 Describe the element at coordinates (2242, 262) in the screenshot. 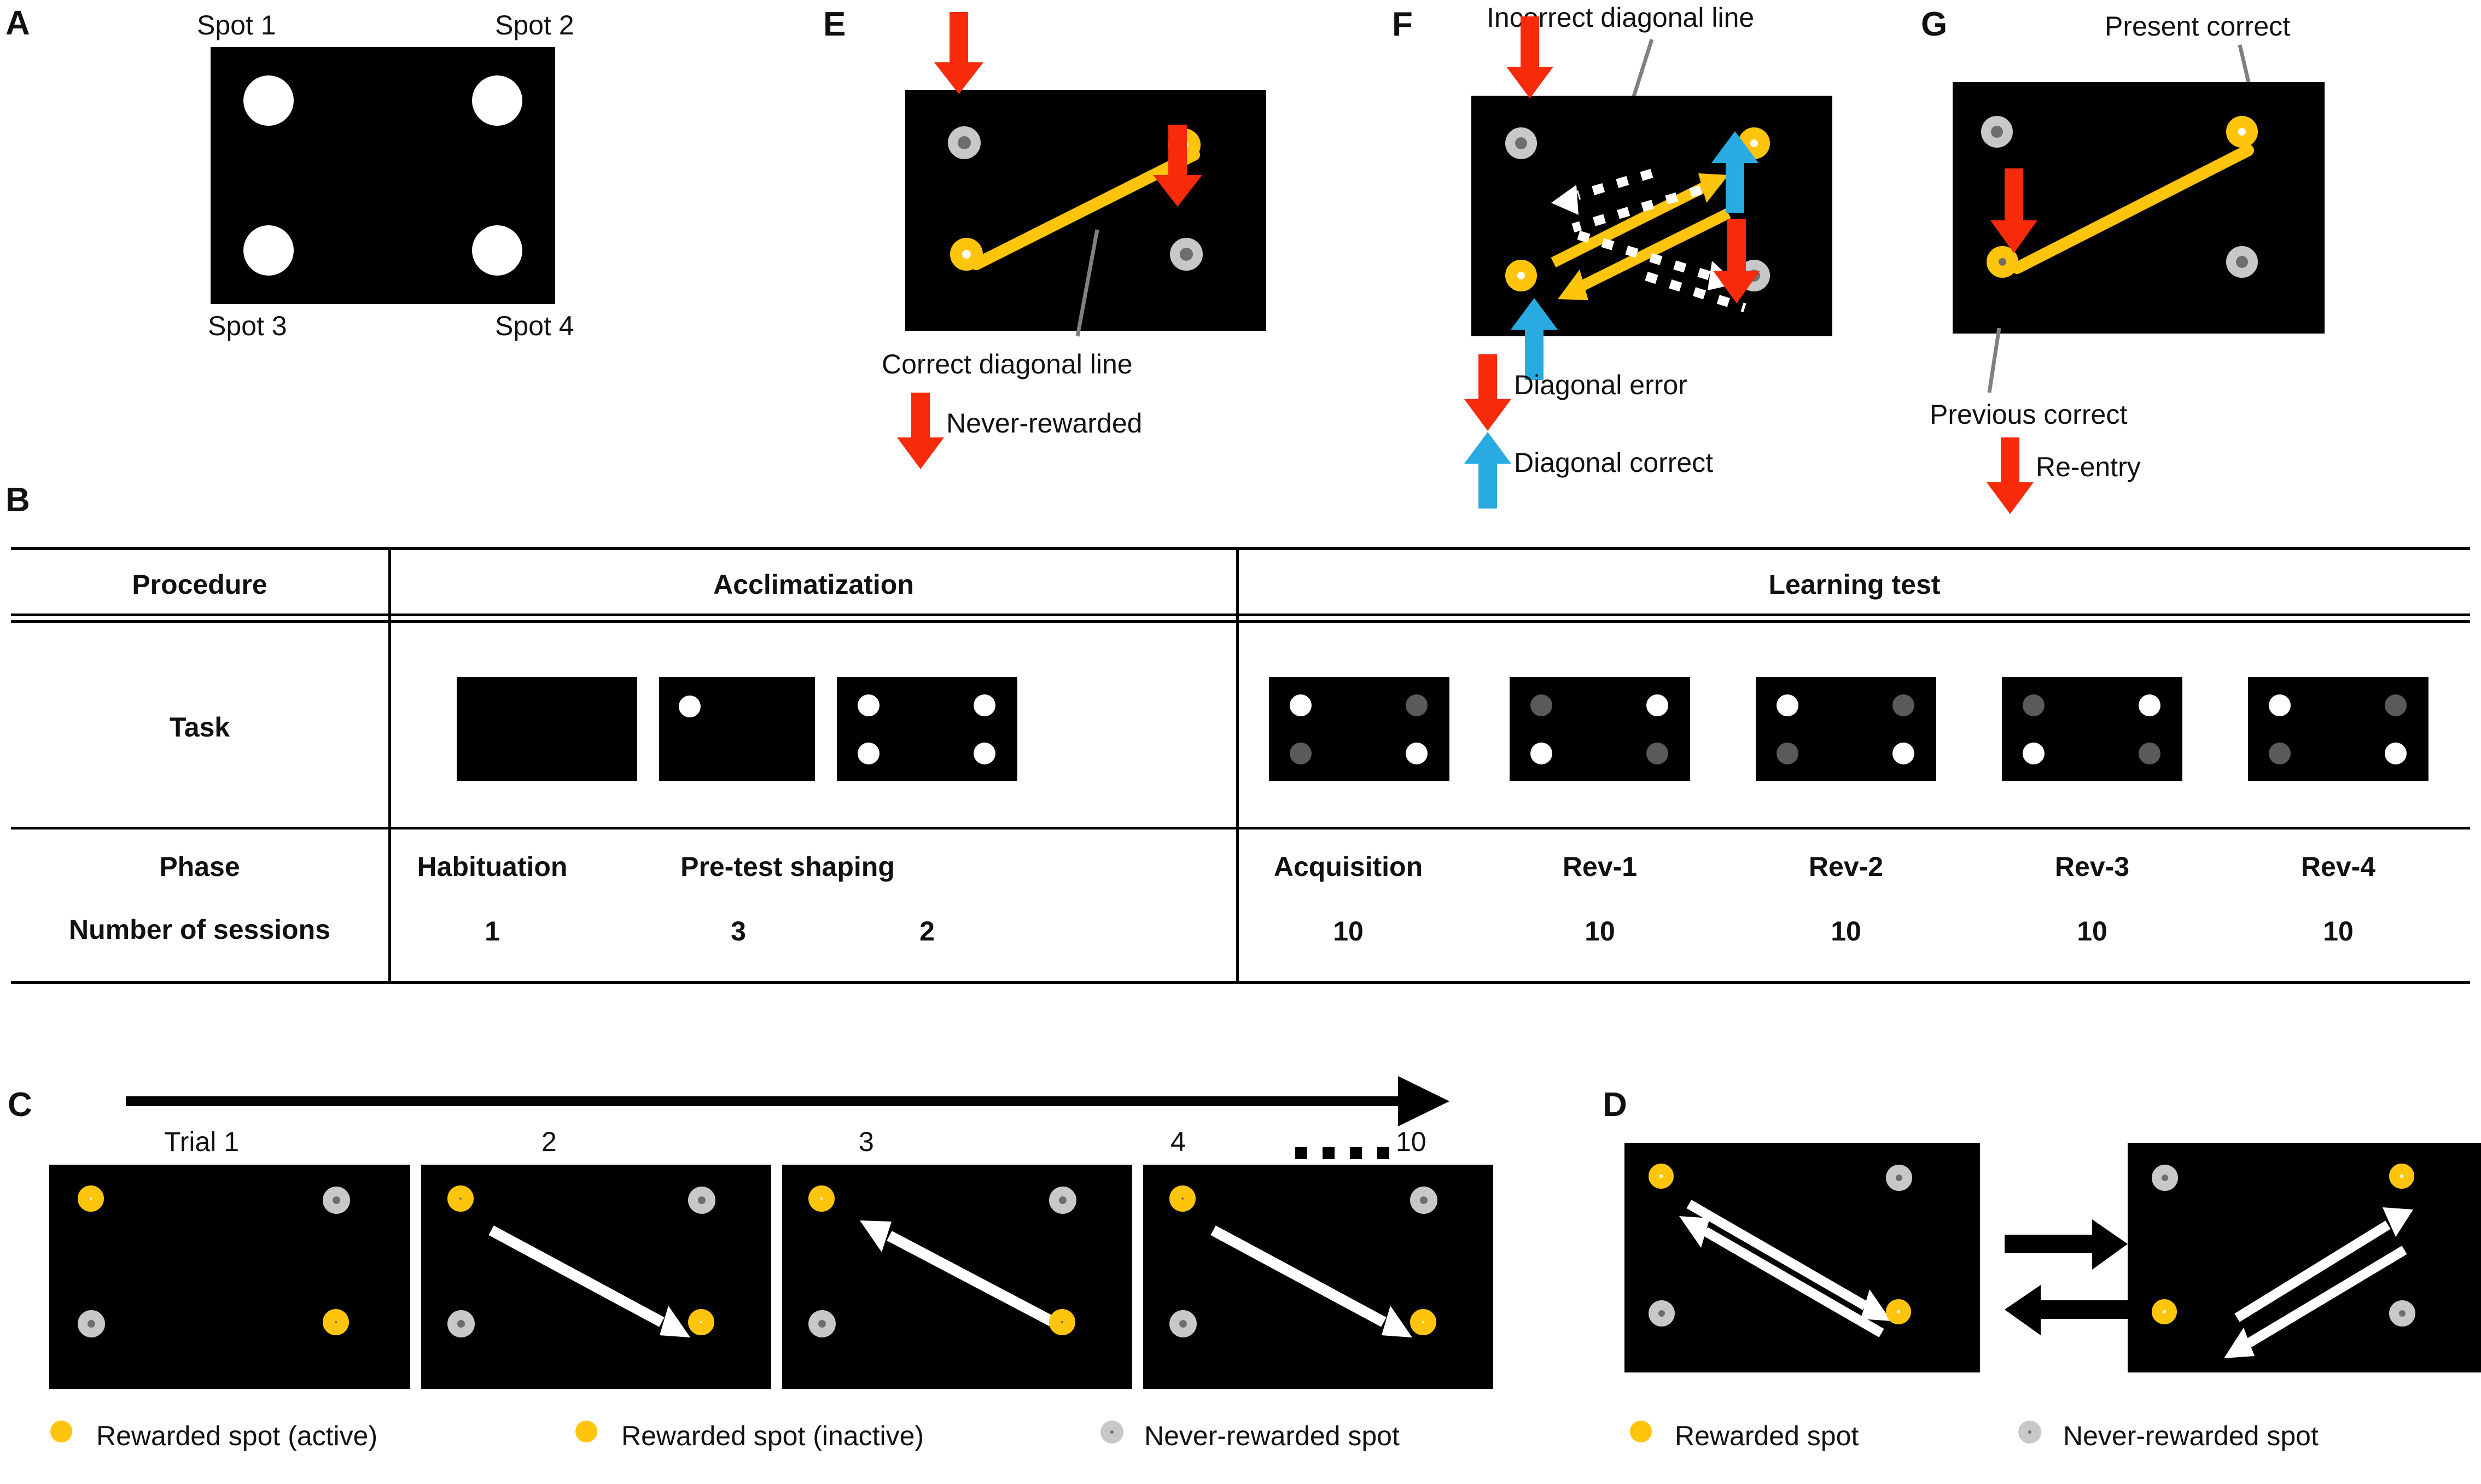

I see `panel-g-spot-bottom-right-never-rewarded` at that location.